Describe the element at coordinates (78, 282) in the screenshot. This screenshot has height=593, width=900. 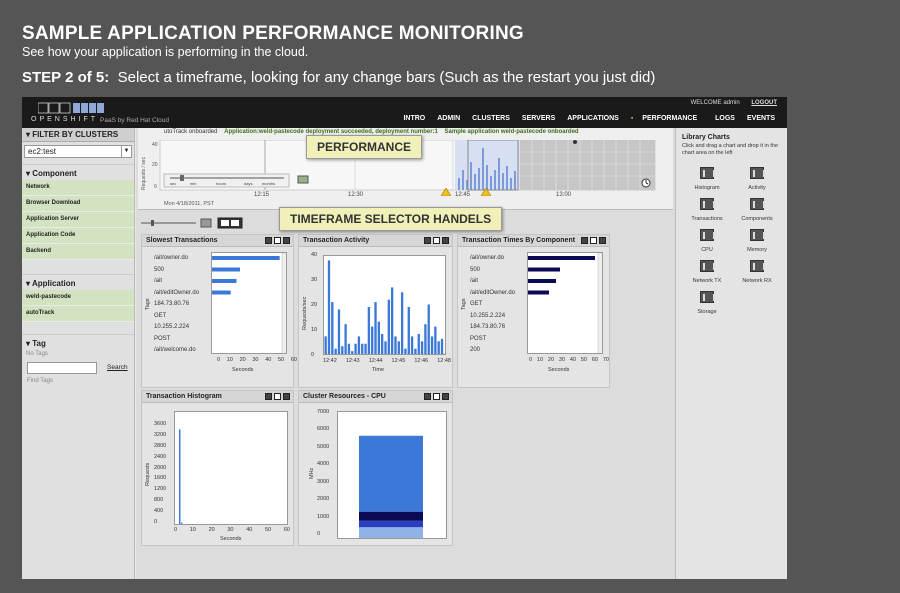
I see `application-section-header: ▾ Application` at that location.